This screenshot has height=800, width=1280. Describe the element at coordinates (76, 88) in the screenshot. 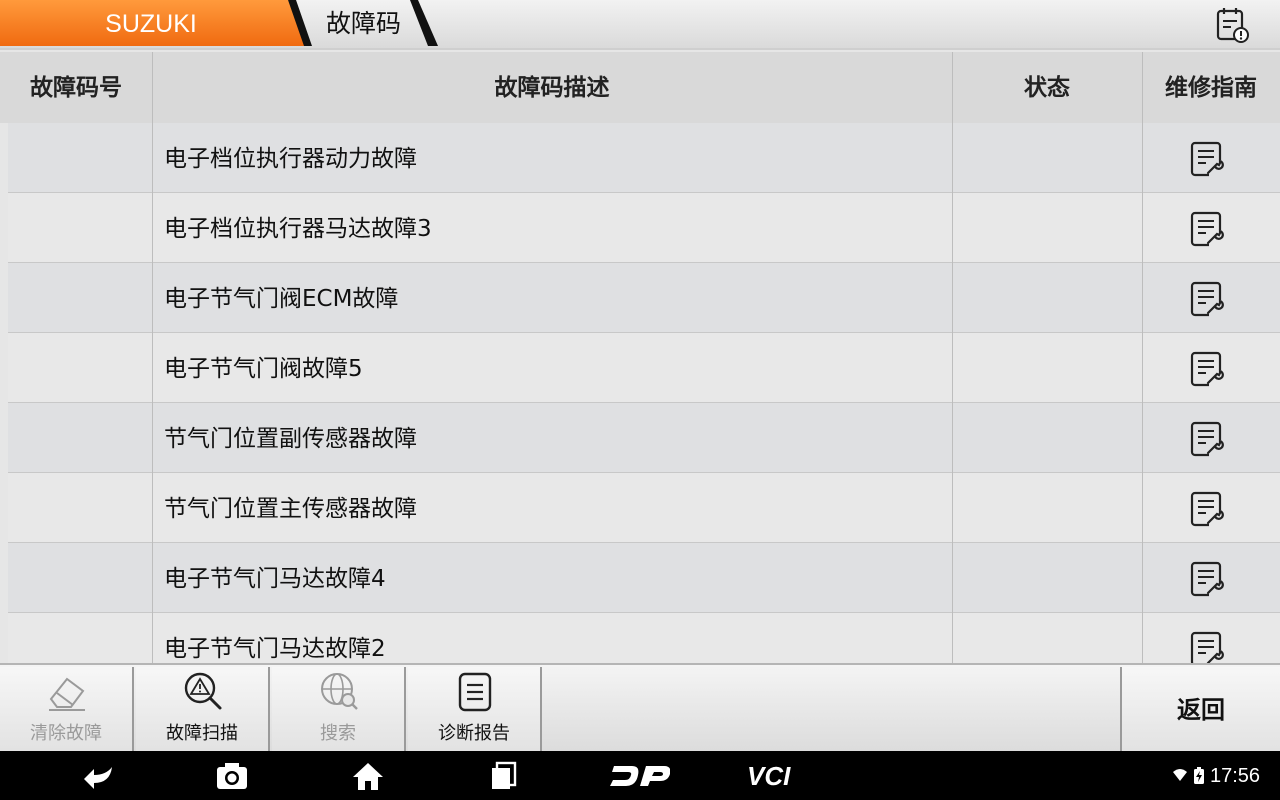

I see `column-header-code: 故障码号` at that location.